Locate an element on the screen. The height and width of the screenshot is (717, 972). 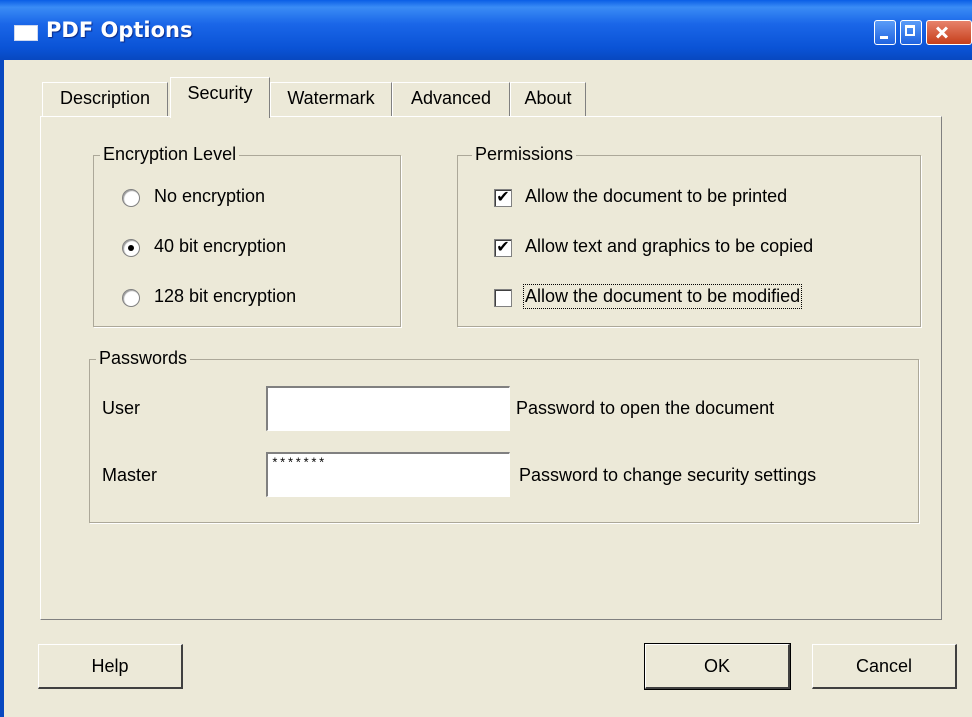
maximize-icon is located at coordinates (911, 32).